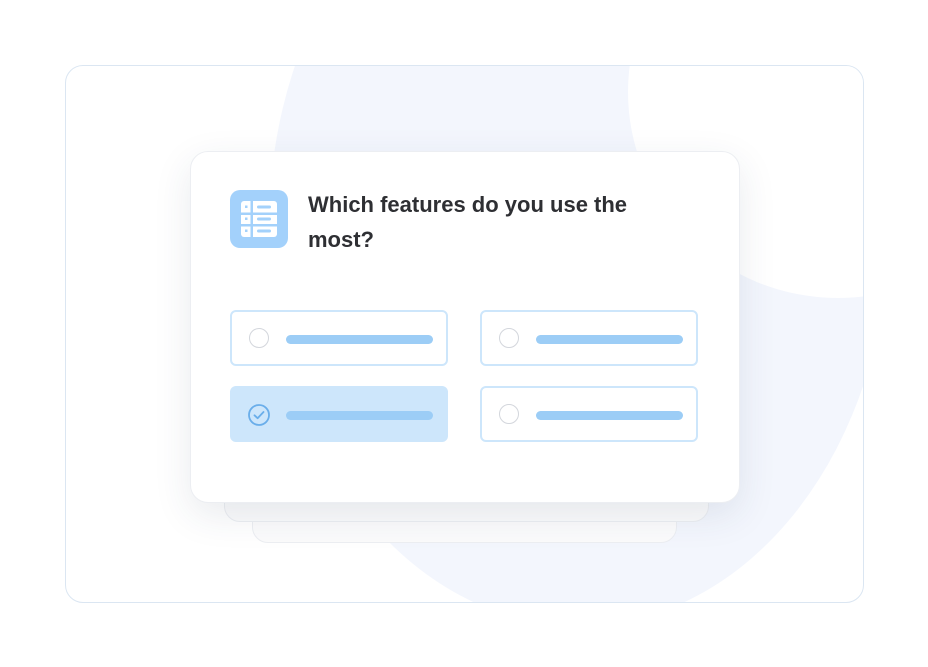  I want to click on check-circle-icon, so click(259, 415).